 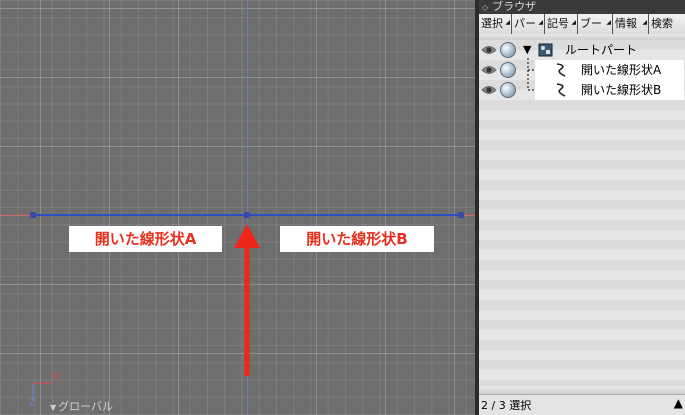 What do you see at coordinates (558, 23) in the screenshot?
I see `tab-symbol-label: 記号` at bounding box center [558, 23].